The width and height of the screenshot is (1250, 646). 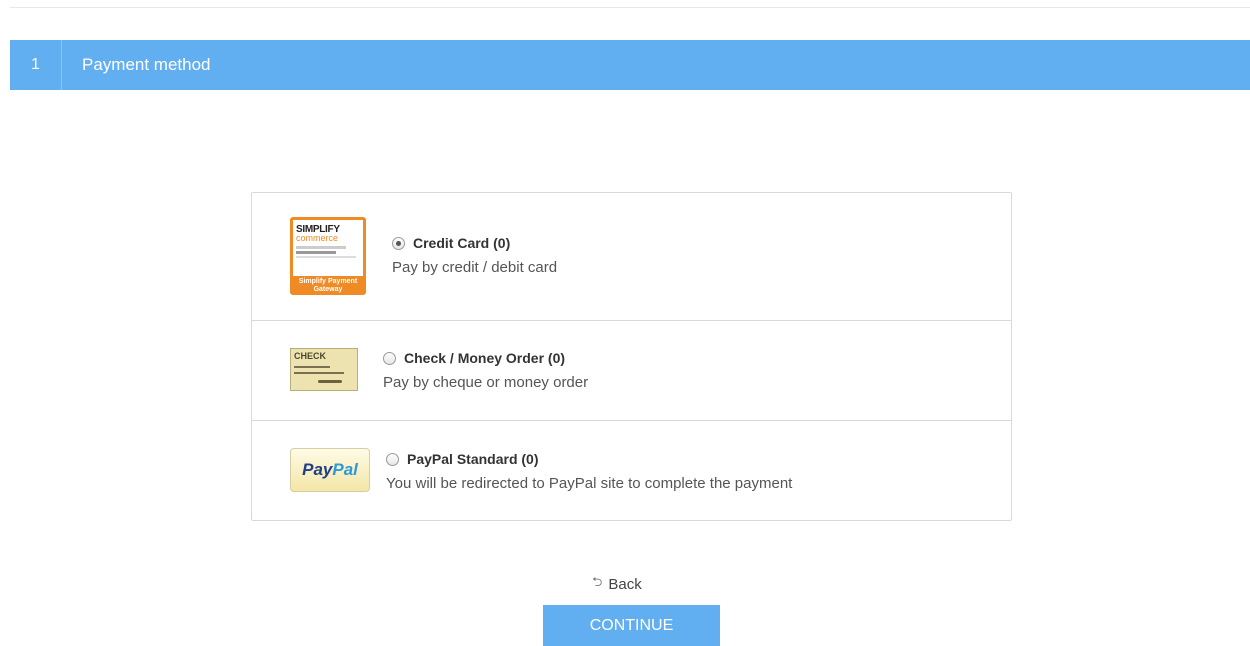 What do you see at coordinates (486, 382) in the screenshot?
I see `check-description: Pay by cheque or money order` at bounding box center [486, 382].